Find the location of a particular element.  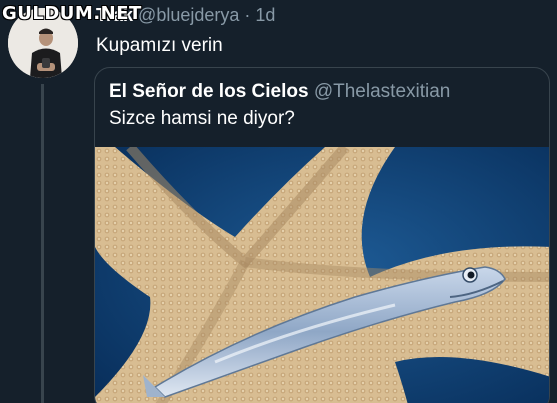

quoted-tweet-header: El Señor de los Cielos @Thelastexitian is located at coordinates (279, 92).